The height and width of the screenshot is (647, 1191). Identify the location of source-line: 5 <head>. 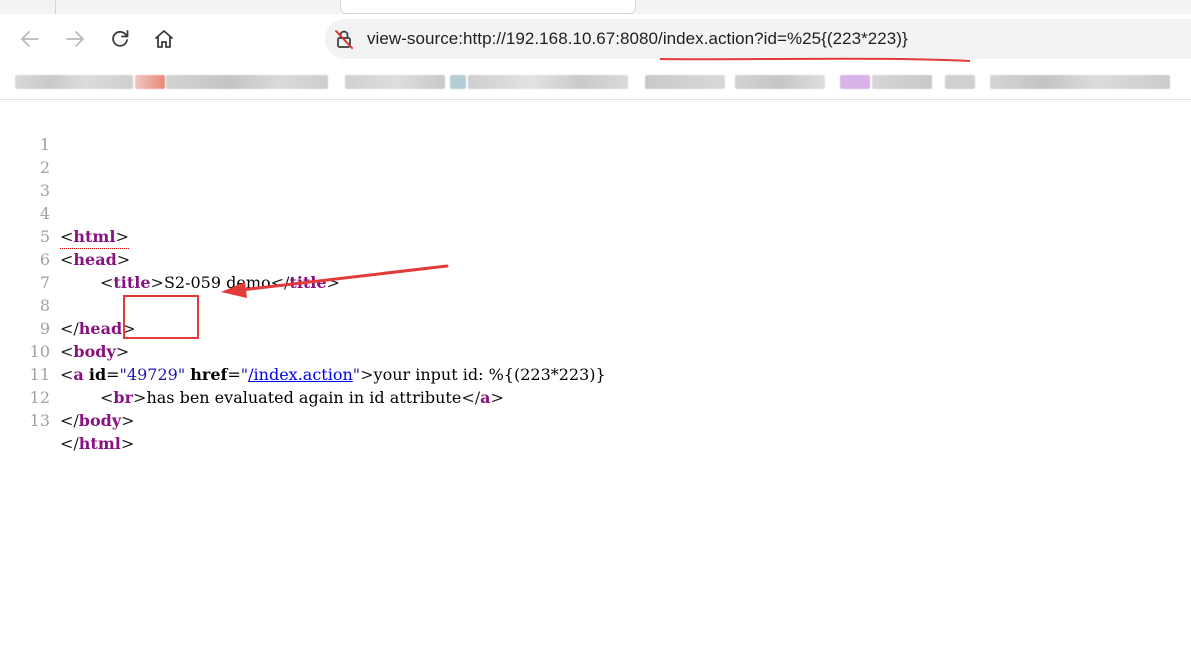
(65, 235).